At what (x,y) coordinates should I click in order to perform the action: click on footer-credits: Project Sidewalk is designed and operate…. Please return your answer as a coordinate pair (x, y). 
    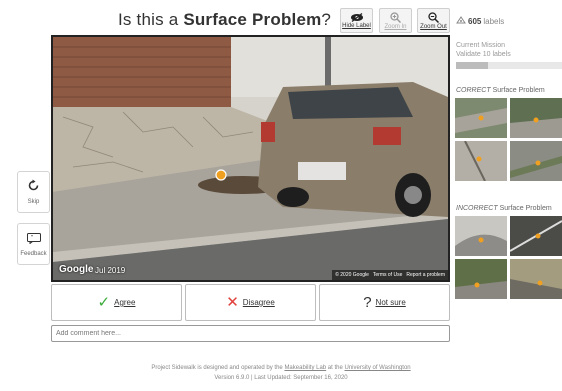
    Looking at the image, I should click on (281, 368).